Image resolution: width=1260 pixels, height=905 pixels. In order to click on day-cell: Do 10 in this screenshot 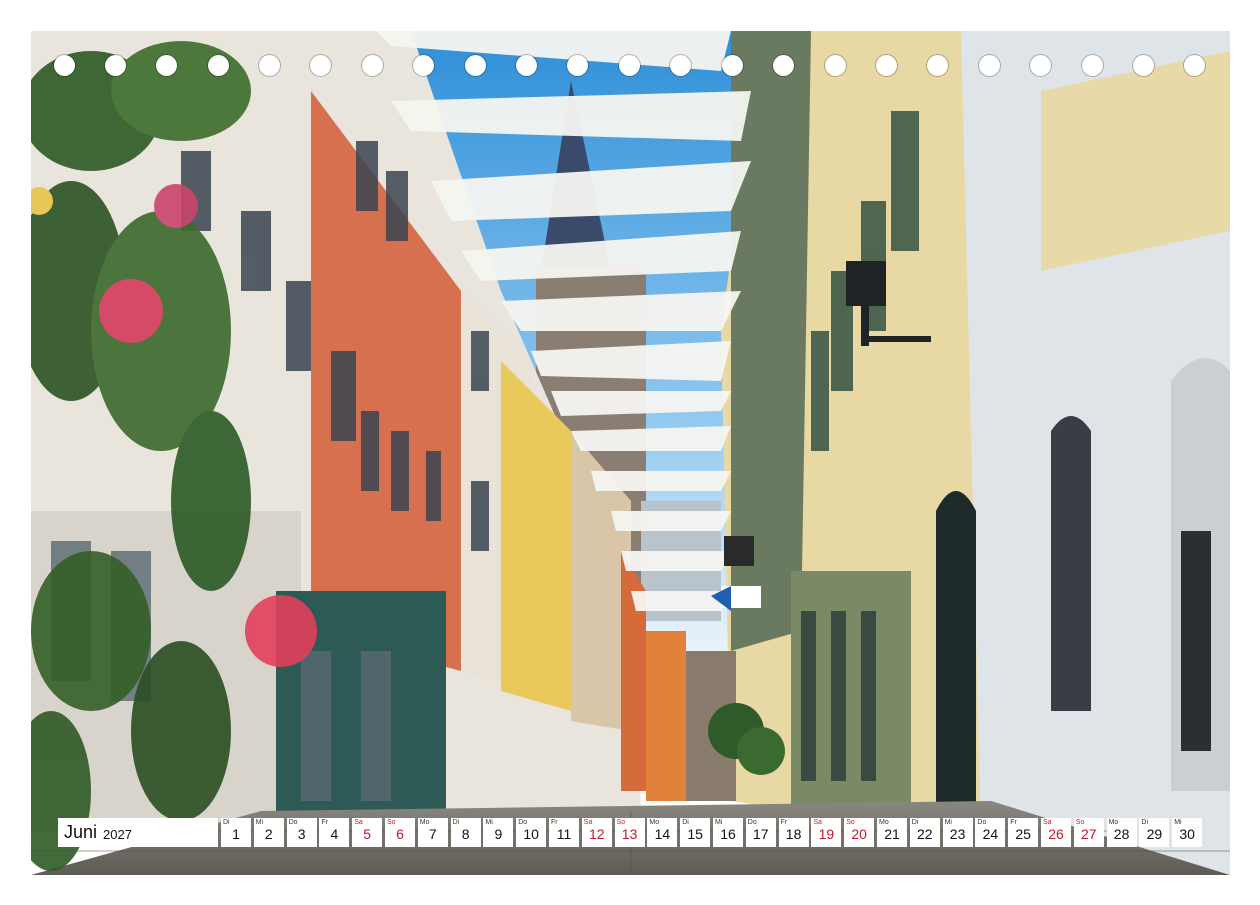, I will do `click(531, 832)`.